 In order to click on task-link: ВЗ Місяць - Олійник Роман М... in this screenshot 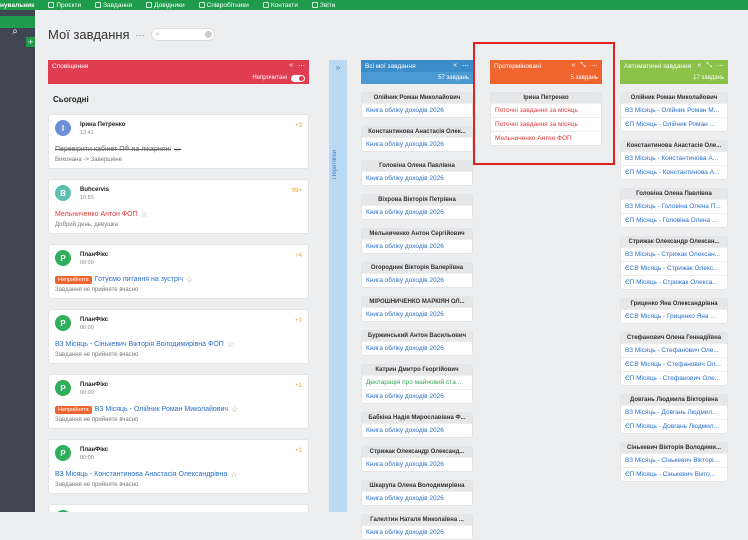, I will do `click(674, 110)`.